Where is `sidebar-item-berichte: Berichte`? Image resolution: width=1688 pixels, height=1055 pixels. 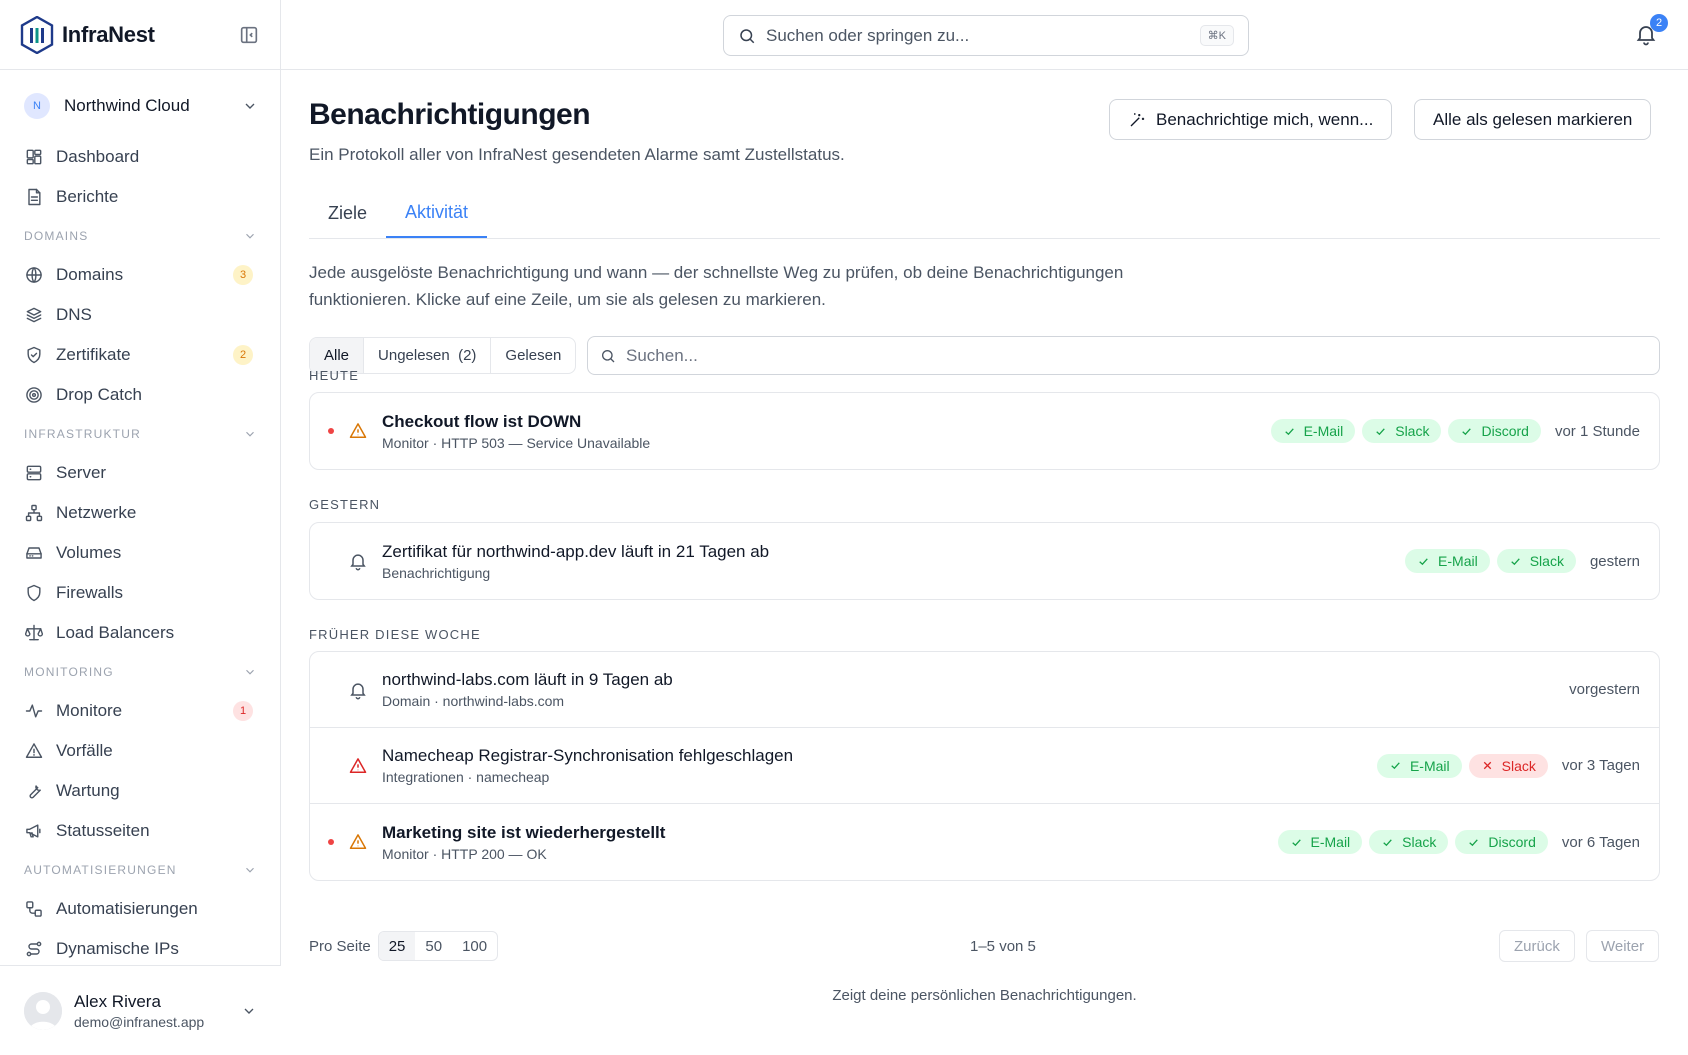 sidebar-item-berichte: Berichte is located at coordinates (140, 197).